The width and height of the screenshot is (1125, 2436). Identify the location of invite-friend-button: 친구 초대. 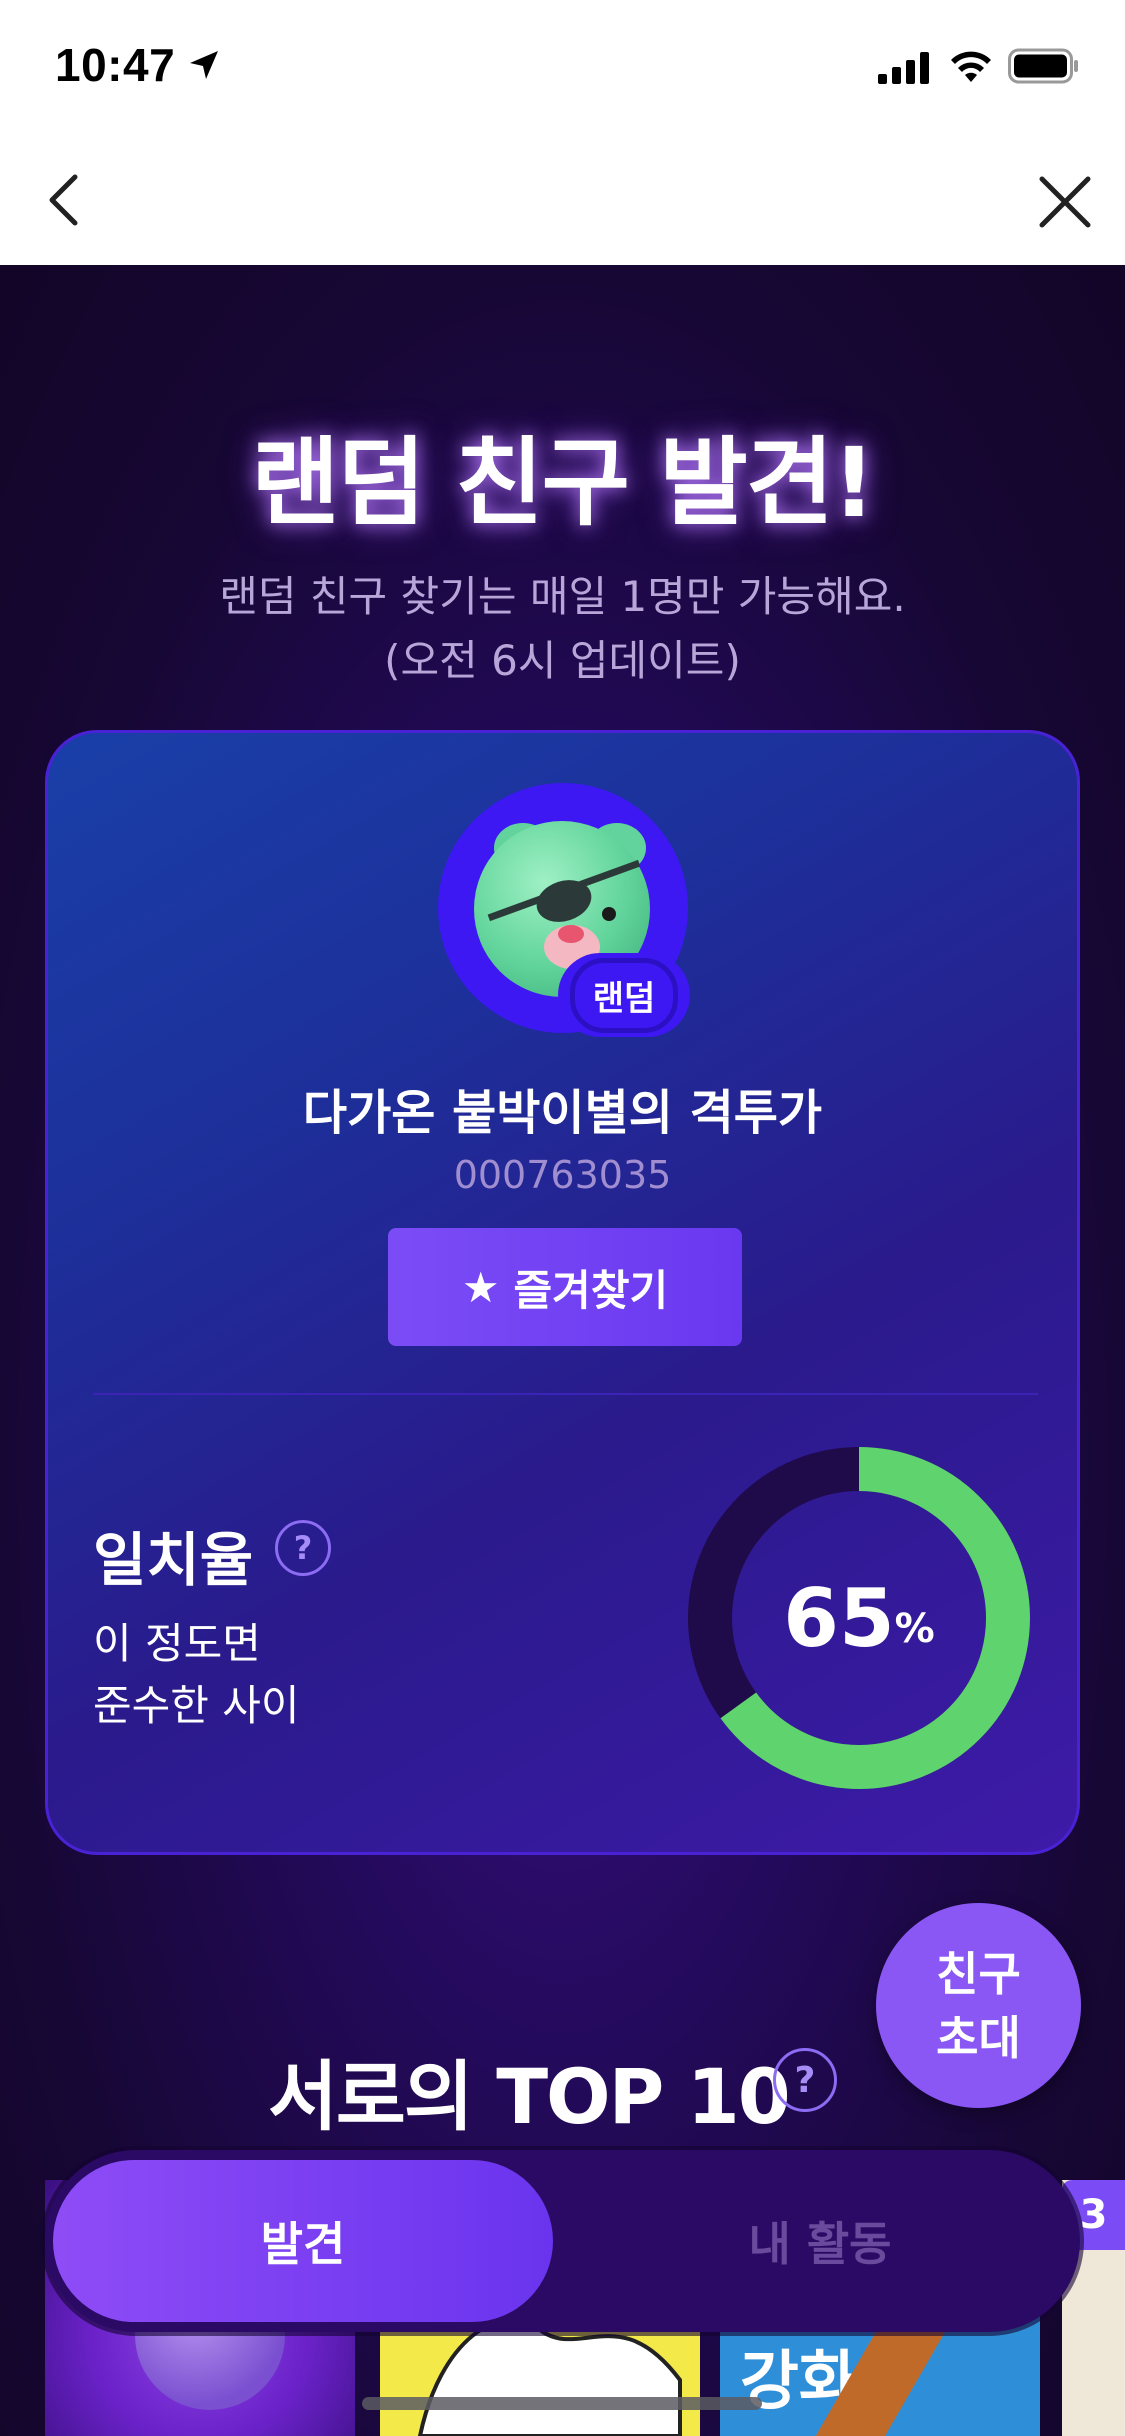
(978, 2005).